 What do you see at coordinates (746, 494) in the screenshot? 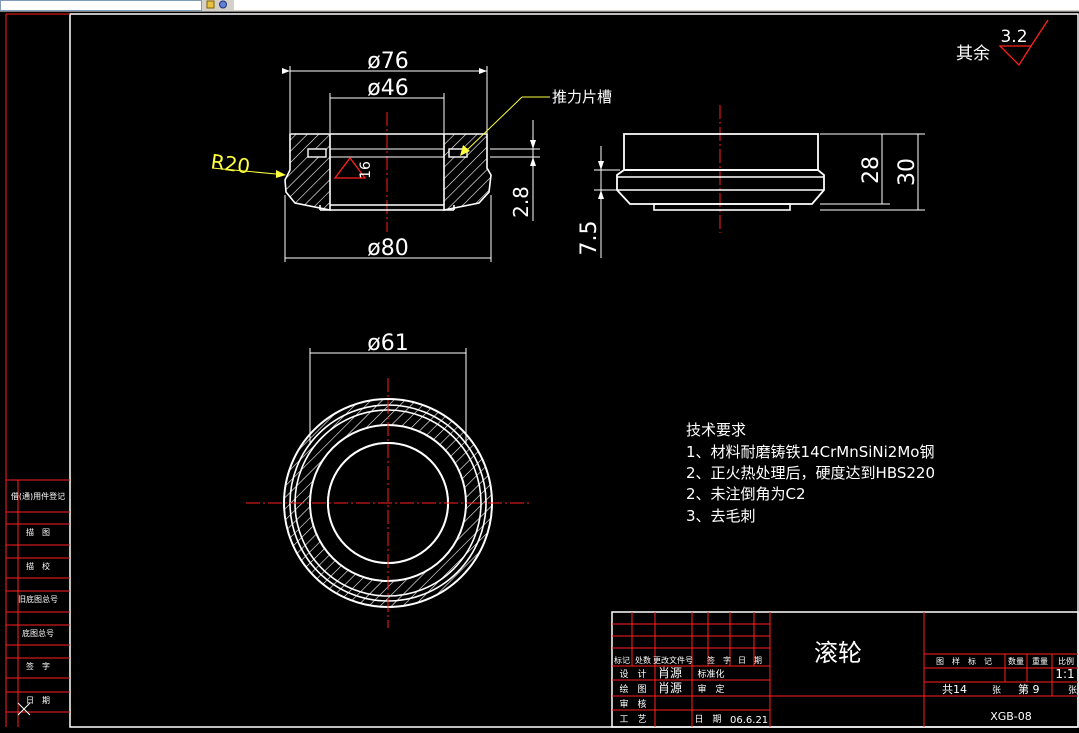
I see `tech-req-item: 2、未注倒角为C2` at bounding box center [746, 494].